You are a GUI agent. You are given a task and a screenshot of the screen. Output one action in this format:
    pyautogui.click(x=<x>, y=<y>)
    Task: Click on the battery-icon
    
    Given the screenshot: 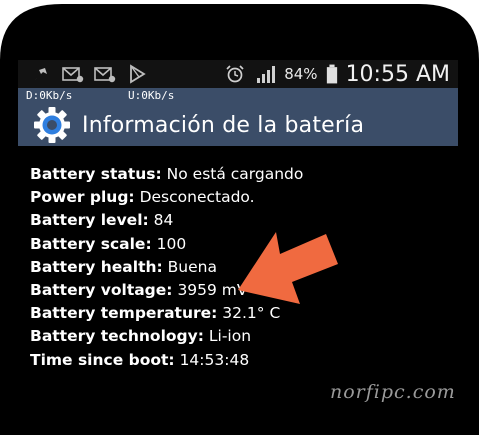 What is the action you would take?
    pyautogui.click(x=331, y=74)
    